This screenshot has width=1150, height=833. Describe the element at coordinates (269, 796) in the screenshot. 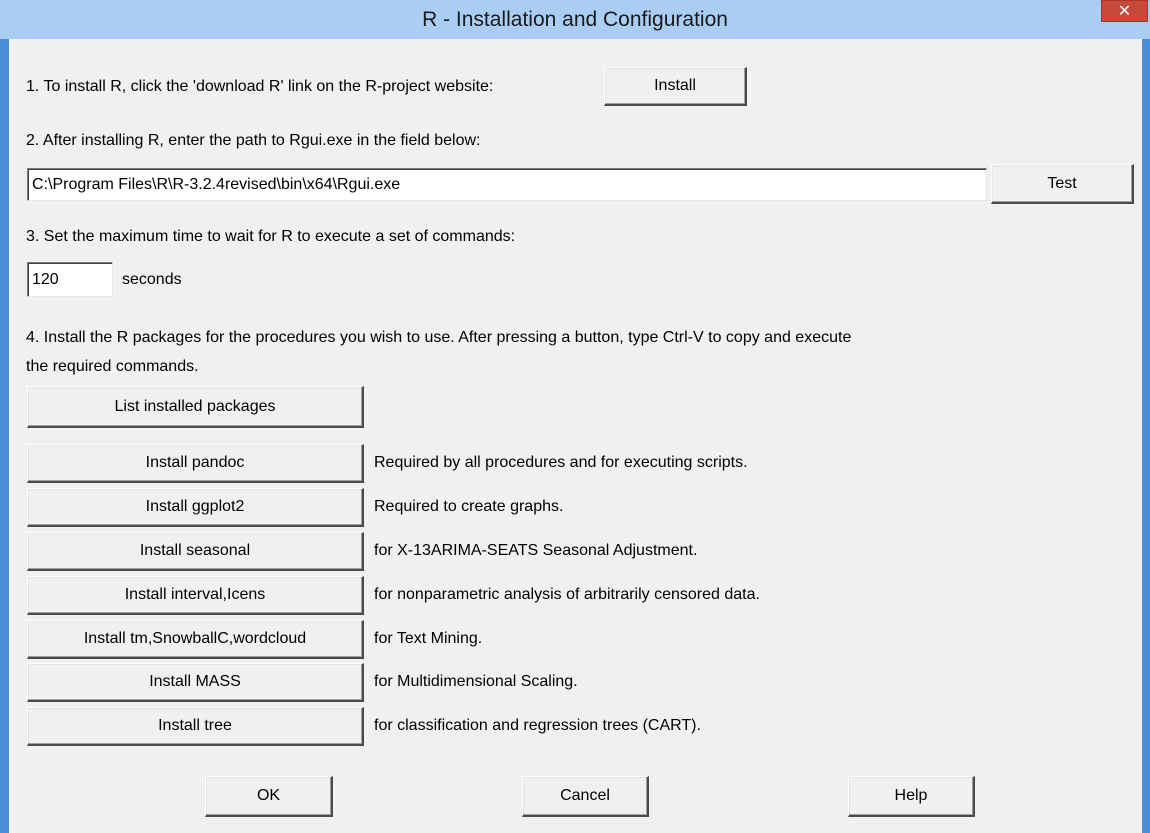

I see `ok-button: OK` at that location.